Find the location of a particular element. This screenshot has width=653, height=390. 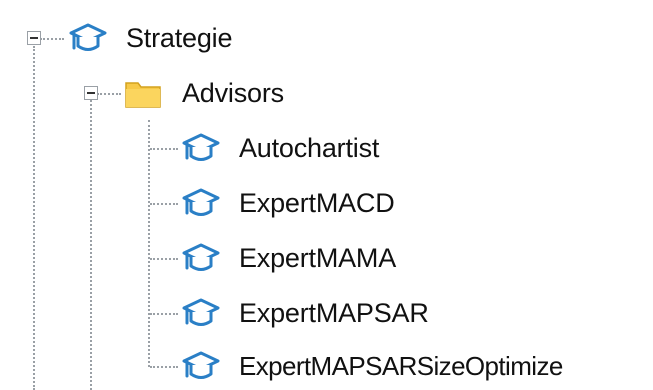

tree-item-expertmapsar: ExpertMAPSAR is located at coordinates (305, 313).